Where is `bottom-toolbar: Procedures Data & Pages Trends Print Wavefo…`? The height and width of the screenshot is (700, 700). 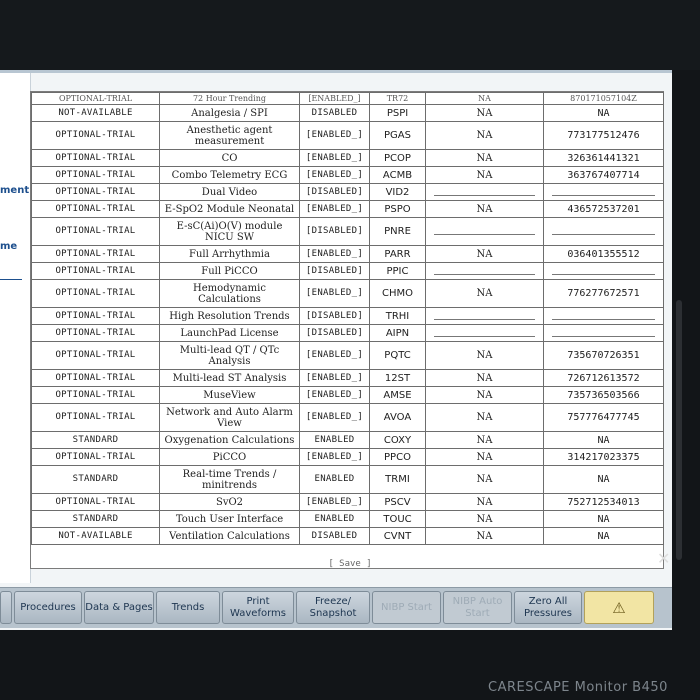 bottom-toolbar: Procedures Data & Pages Trends Print Wavefo… is located at coordinates (336, 607).